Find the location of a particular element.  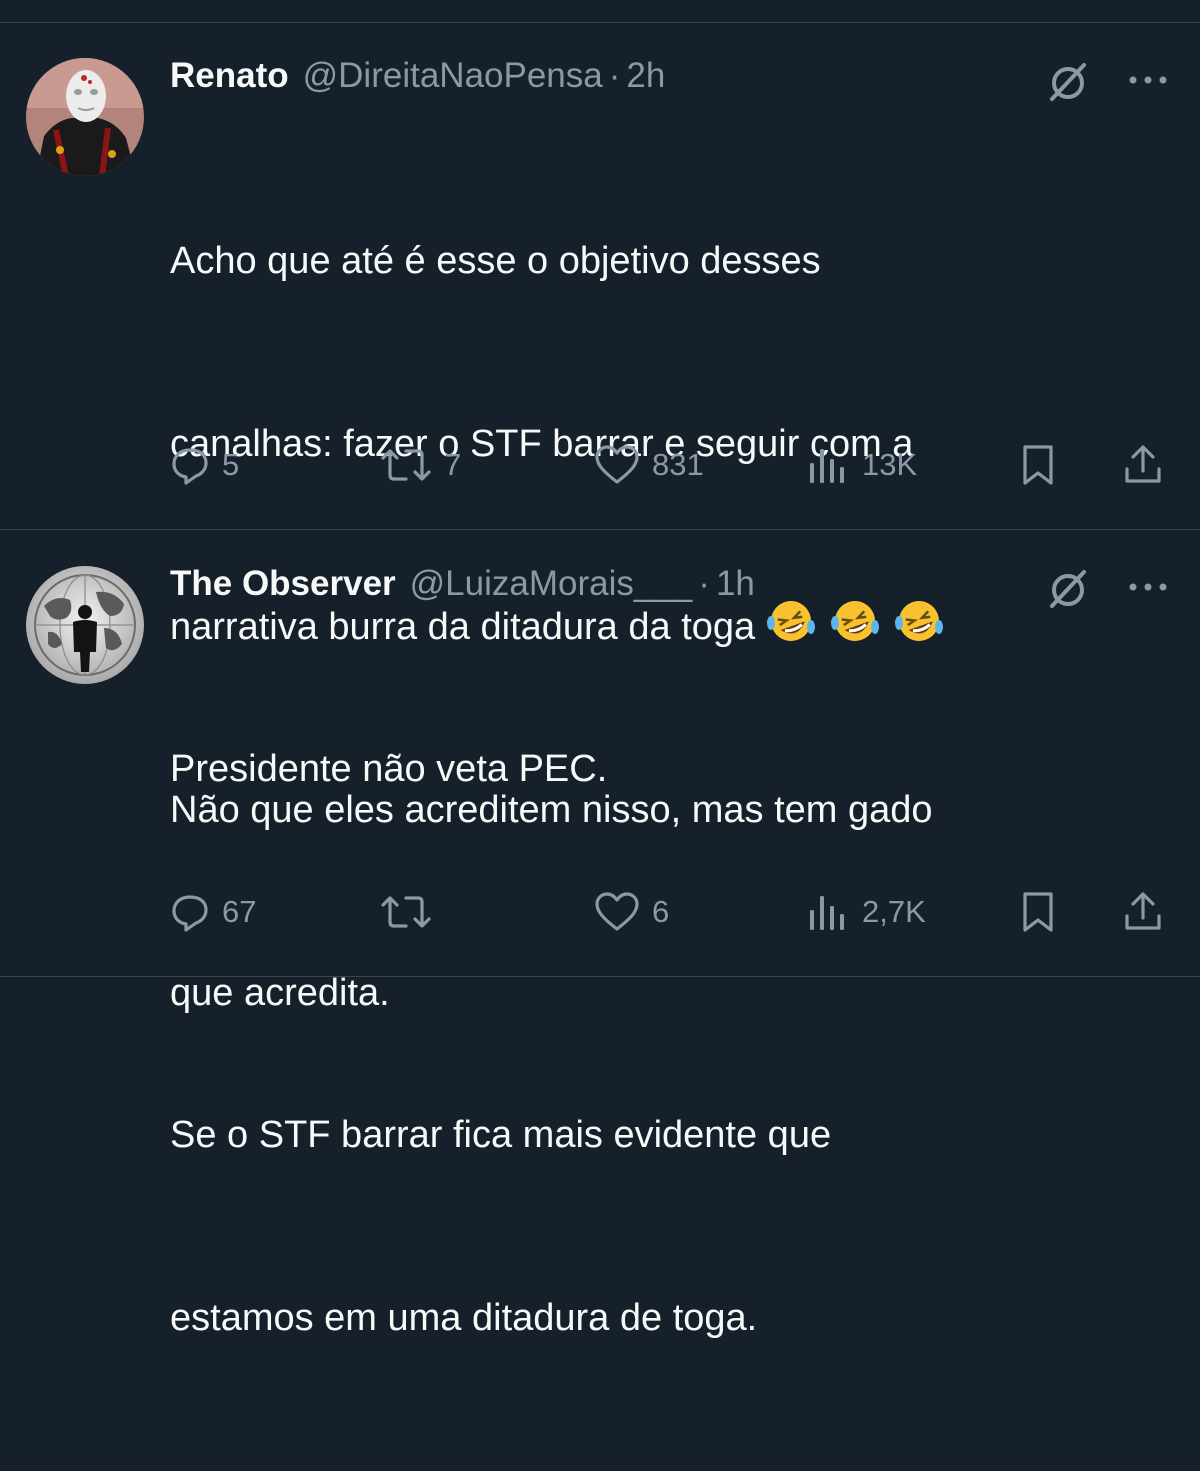

views-button: 2,7K is located at coordinates (866, 912).